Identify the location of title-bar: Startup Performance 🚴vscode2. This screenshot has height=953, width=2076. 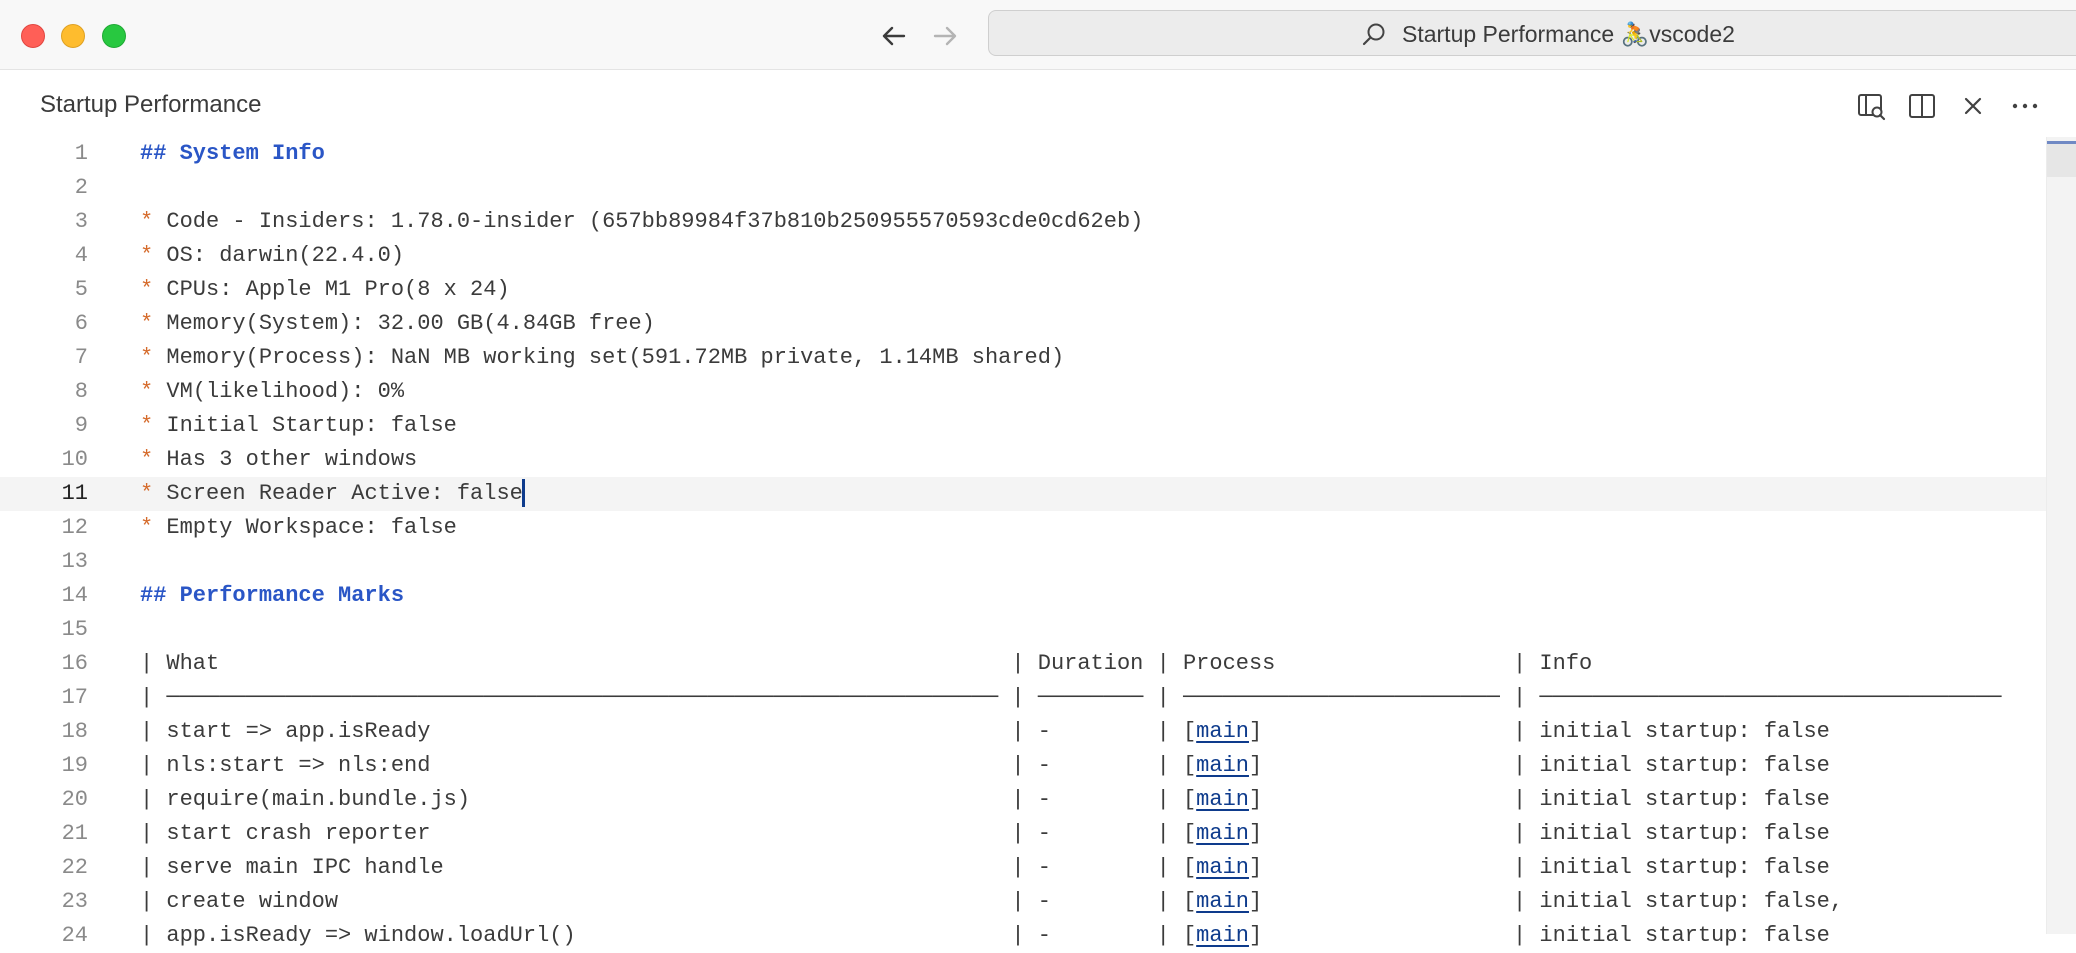
(1038, 35).